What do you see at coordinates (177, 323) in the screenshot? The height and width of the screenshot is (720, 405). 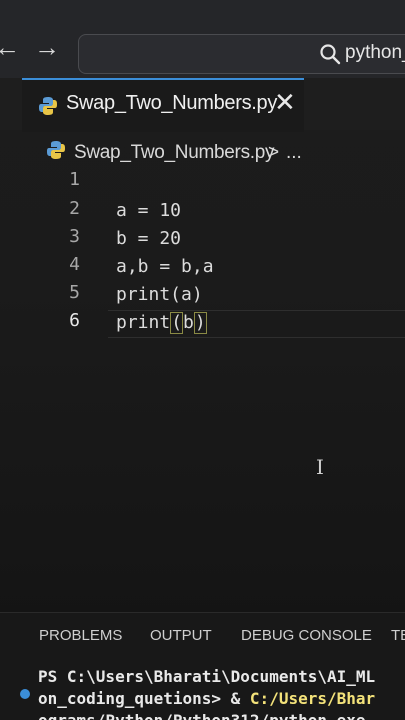 I see `bracket-match-open: (` at bounding box center [177, 323].